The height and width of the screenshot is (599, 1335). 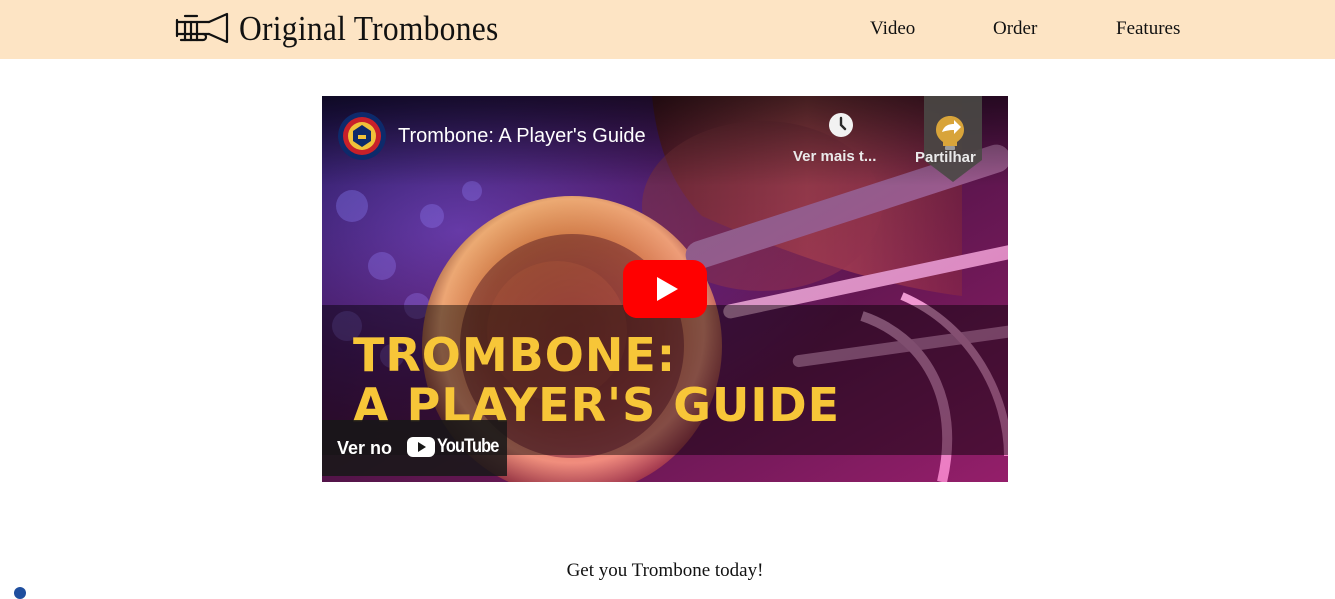 I want to click on share-button: Partilhar, so click(x=954, y=139).